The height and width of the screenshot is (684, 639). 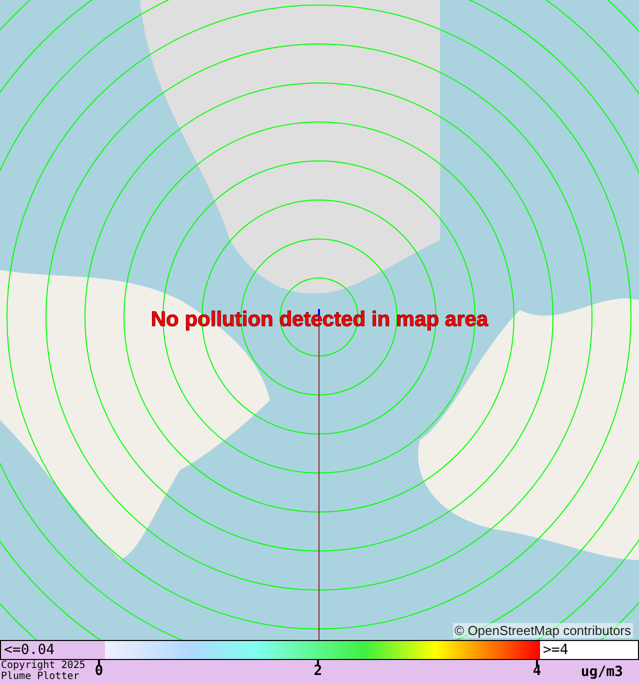 I want to click on unit-label: ug/m3, so click(x=601, y=672).